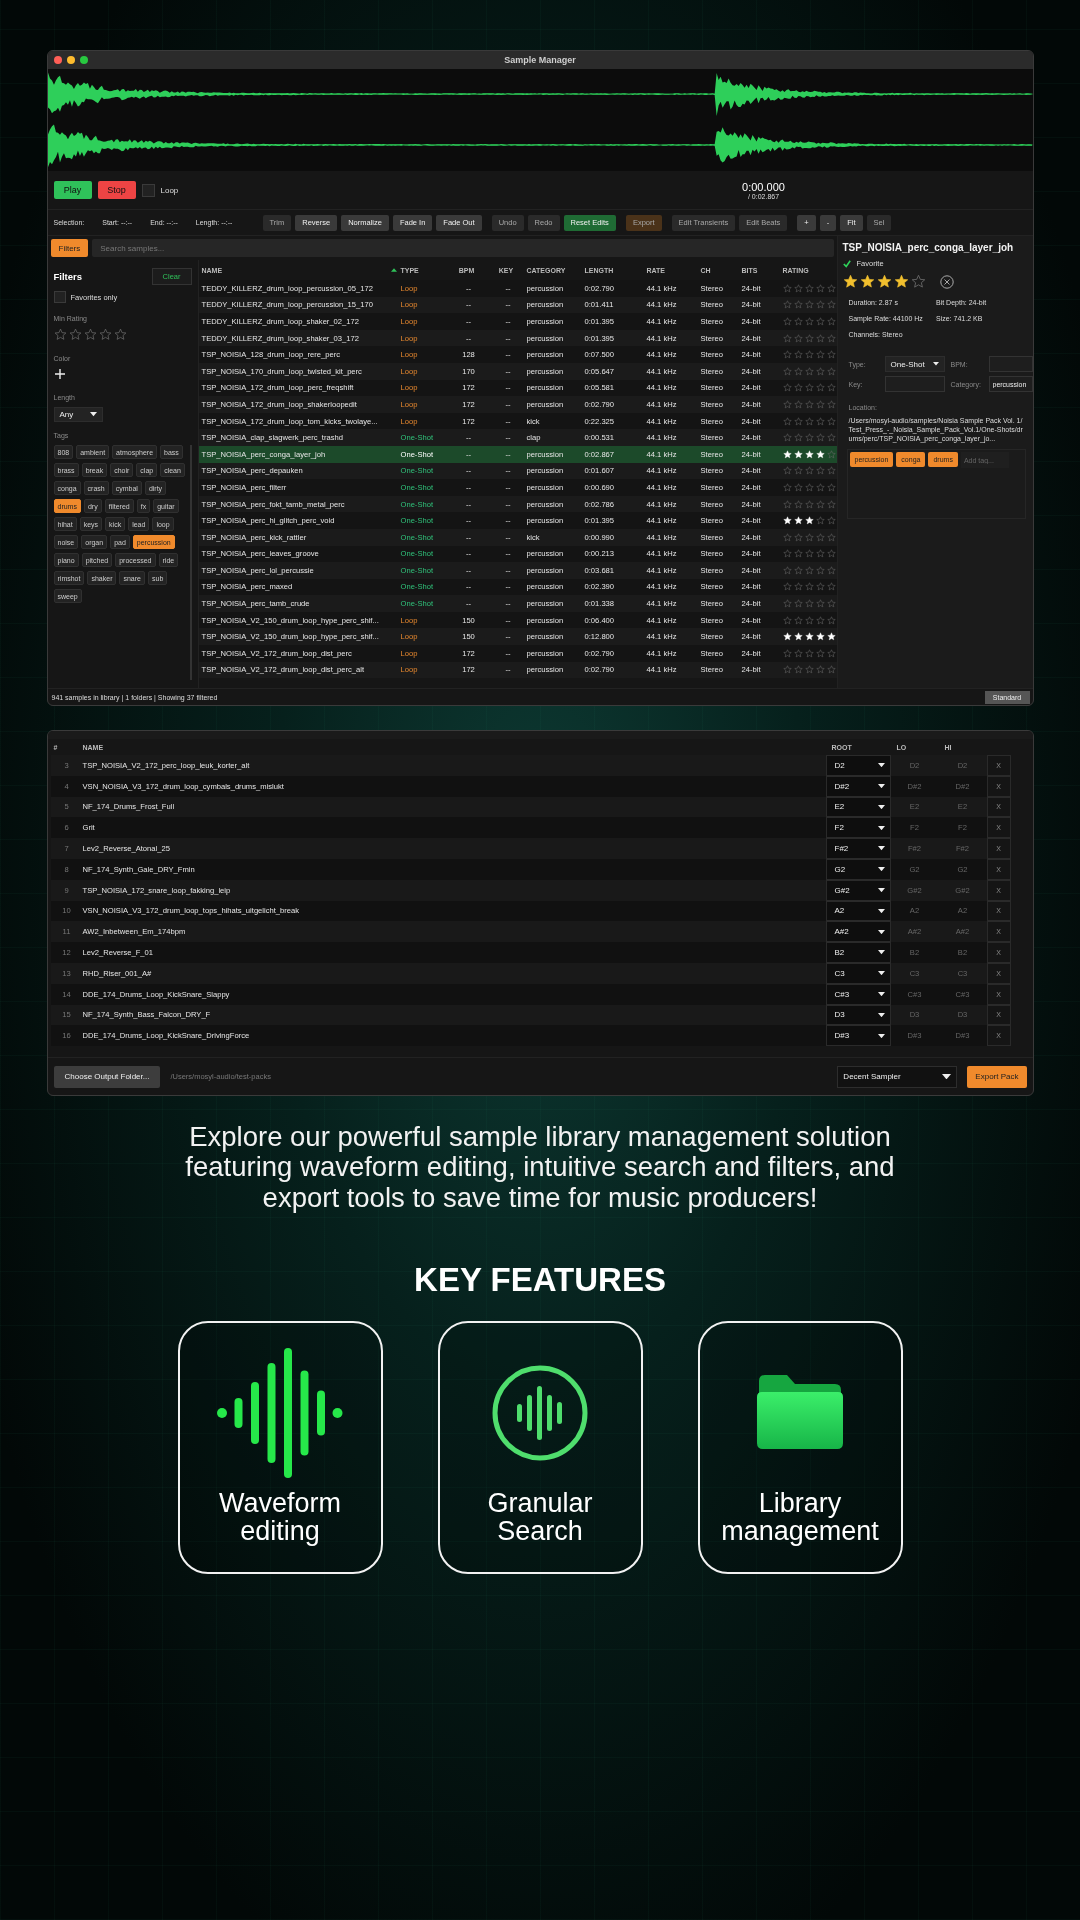 The image size is (1080, 1920). Describe the element at coordinates (858, 807) in the screenshot. I see `root-note-select: E2` at that location.